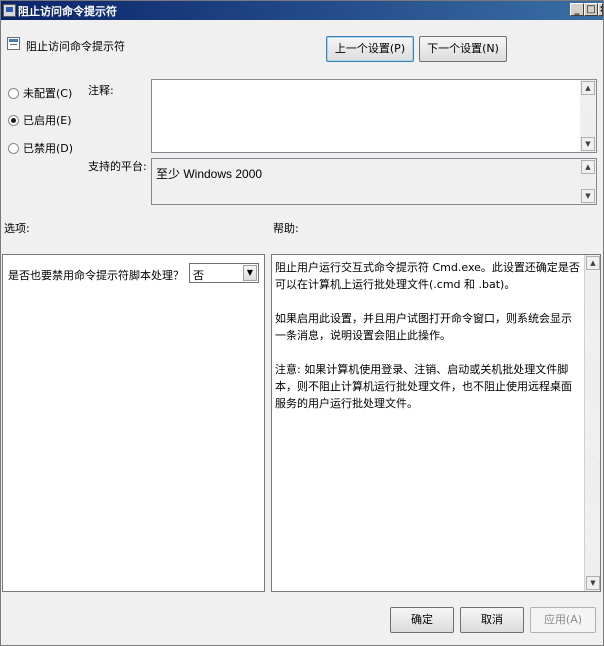 This screenshot has height=646, width=604. Describe the element at coordinates (47, 120) in the screenshot. I see `radio-enabled-label: 已启用(E)` at that location.